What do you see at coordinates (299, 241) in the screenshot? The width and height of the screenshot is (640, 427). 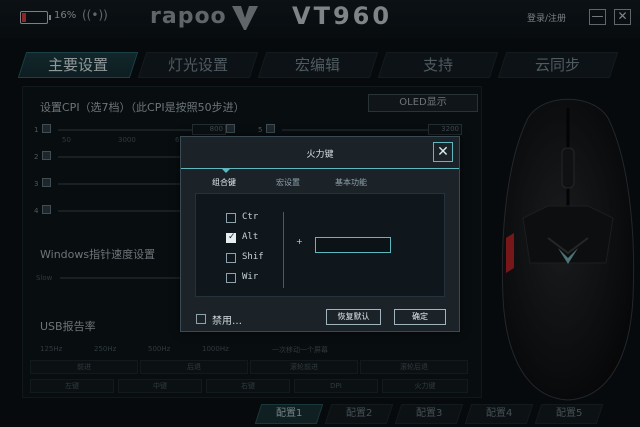 I see `plus-sign: +` at bounding box center [299, 241].